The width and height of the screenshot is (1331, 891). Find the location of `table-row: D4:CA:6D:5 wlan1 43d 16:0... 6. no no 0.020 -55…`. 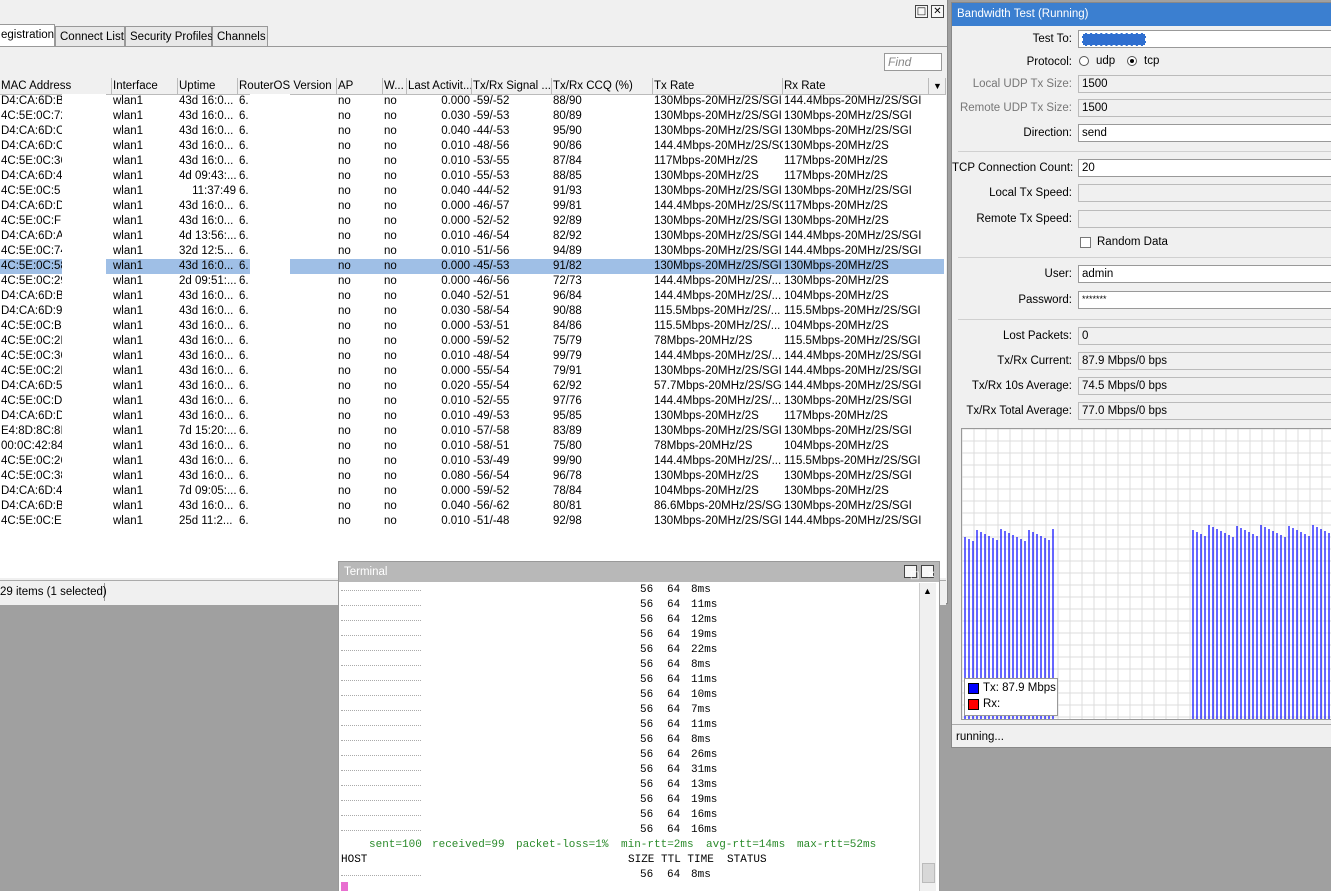

table-row: D4:CA:6D:5 wlan1 43d 16:0... 6. no no 0.020 -55… is located at coordinates (472, 386).